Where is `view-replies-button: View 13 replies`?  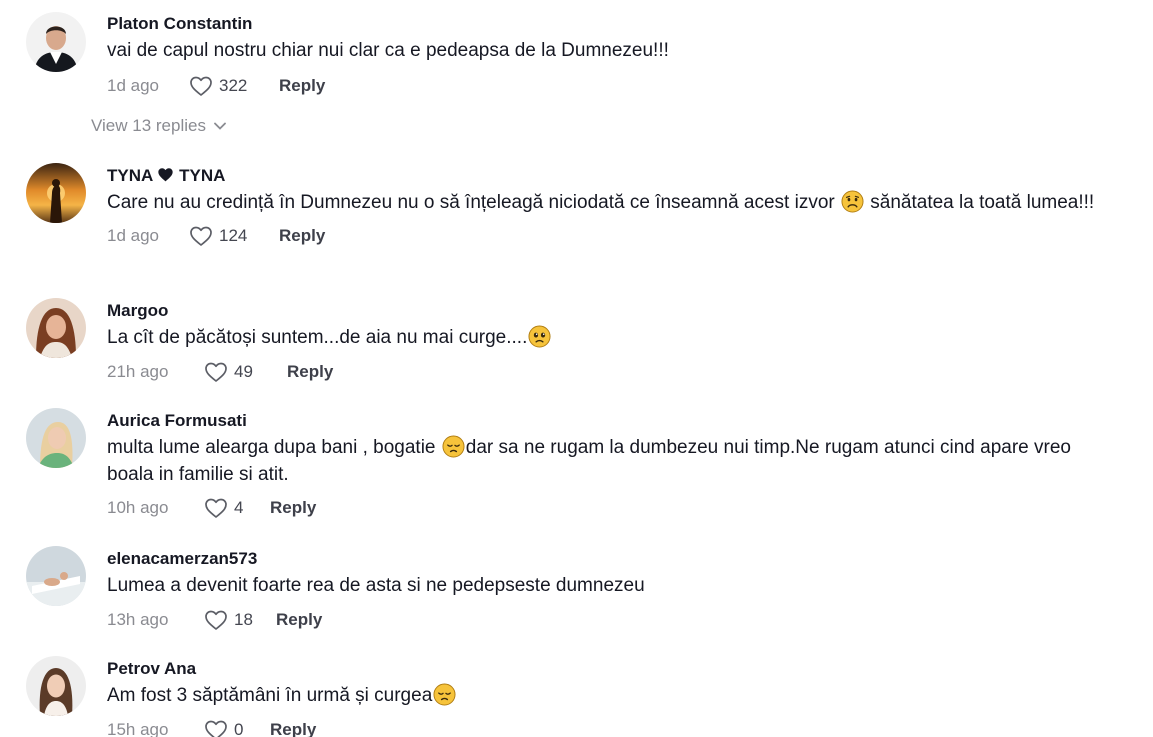
view-replies-button: View 13 replies is located at coordinates (158, 126).